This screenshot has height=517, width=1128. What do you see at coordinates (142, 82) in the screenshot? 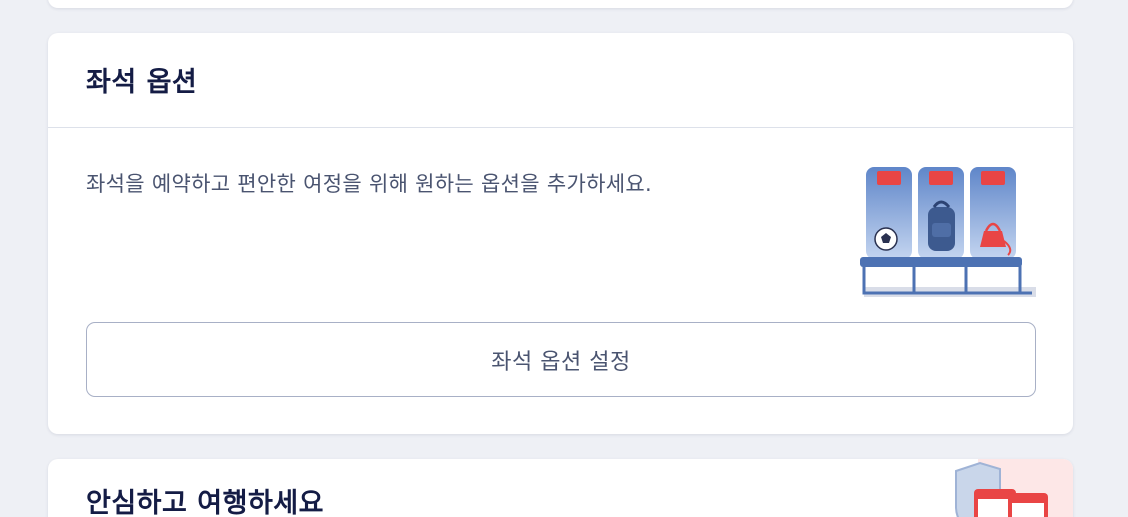
I see `seat-options-title: 좌석 옵션` at bounding box center [142, 82].